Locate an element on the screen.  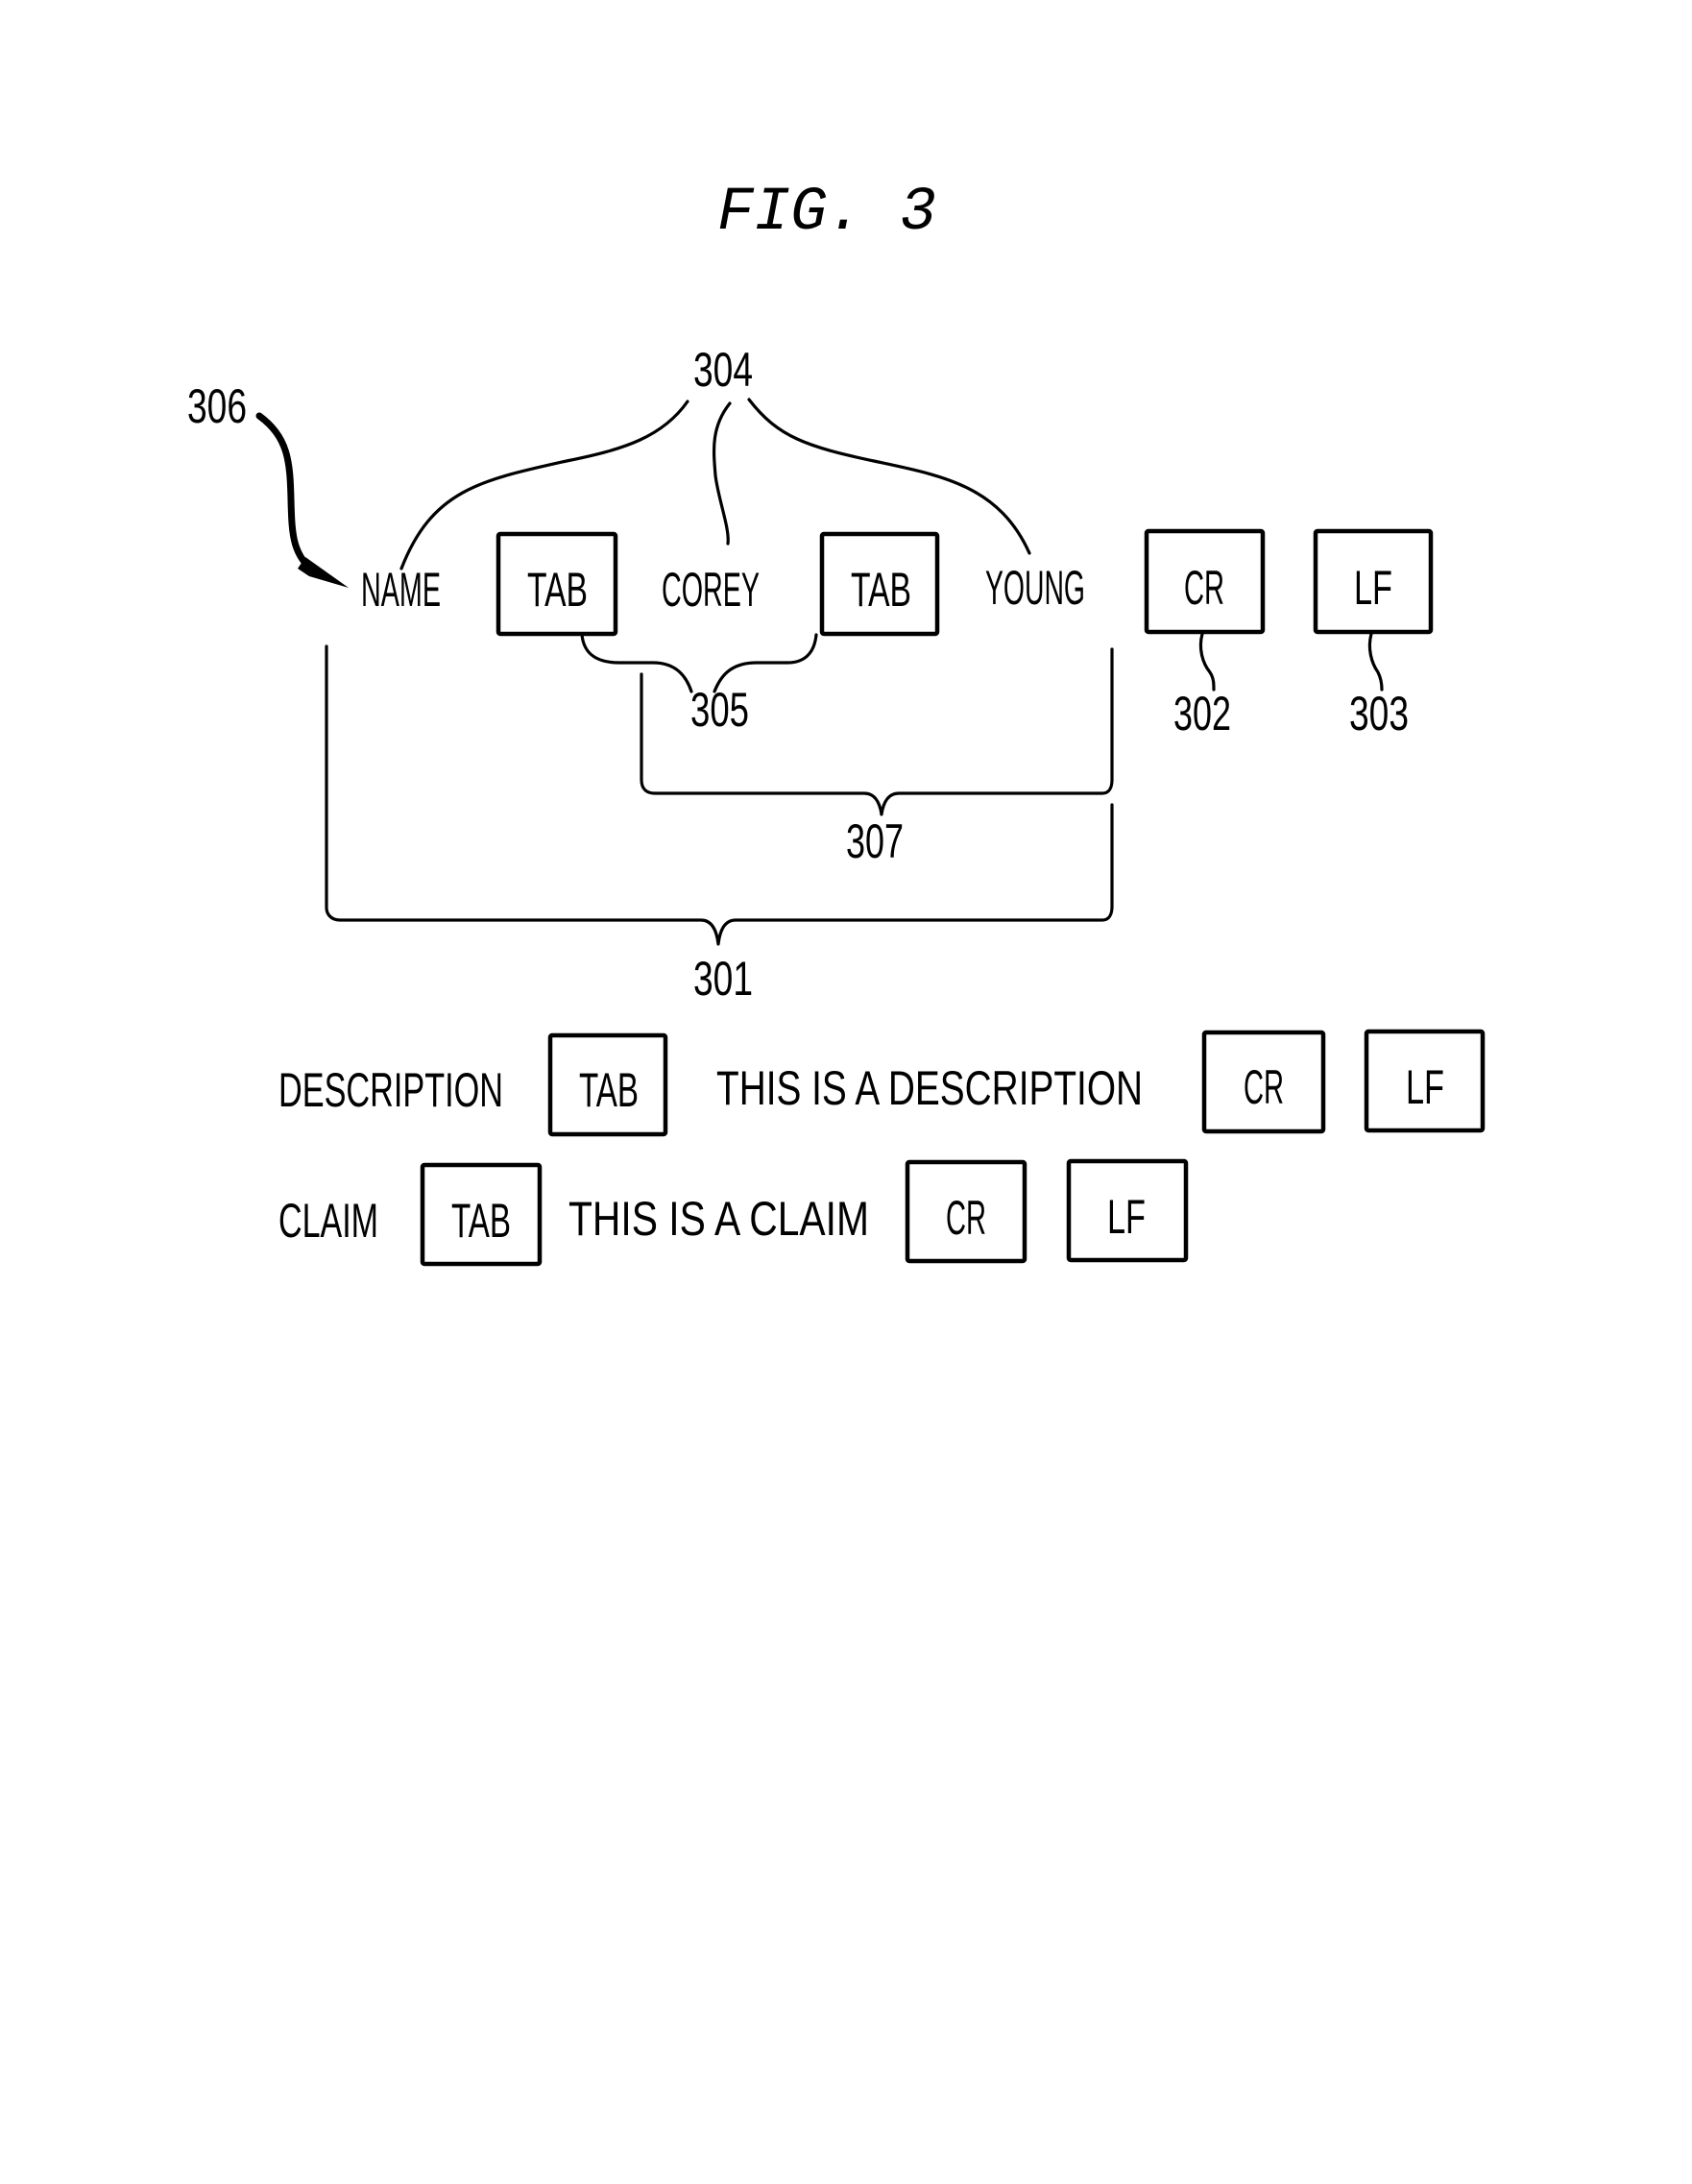
lf-box-name: LF is located at coordinates (1373, 582).